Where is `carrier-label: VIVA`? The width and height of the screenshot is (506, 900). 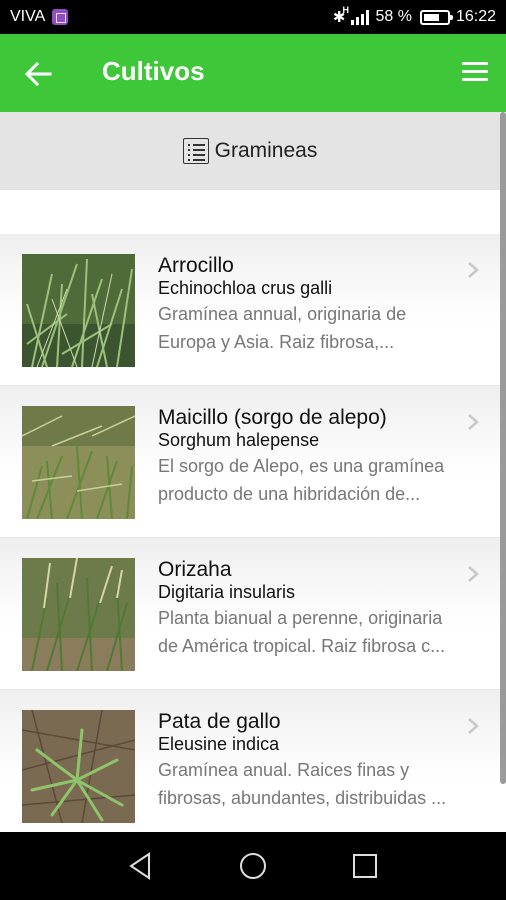
carrier-label: VIVA is located at coordinates (28, 16).